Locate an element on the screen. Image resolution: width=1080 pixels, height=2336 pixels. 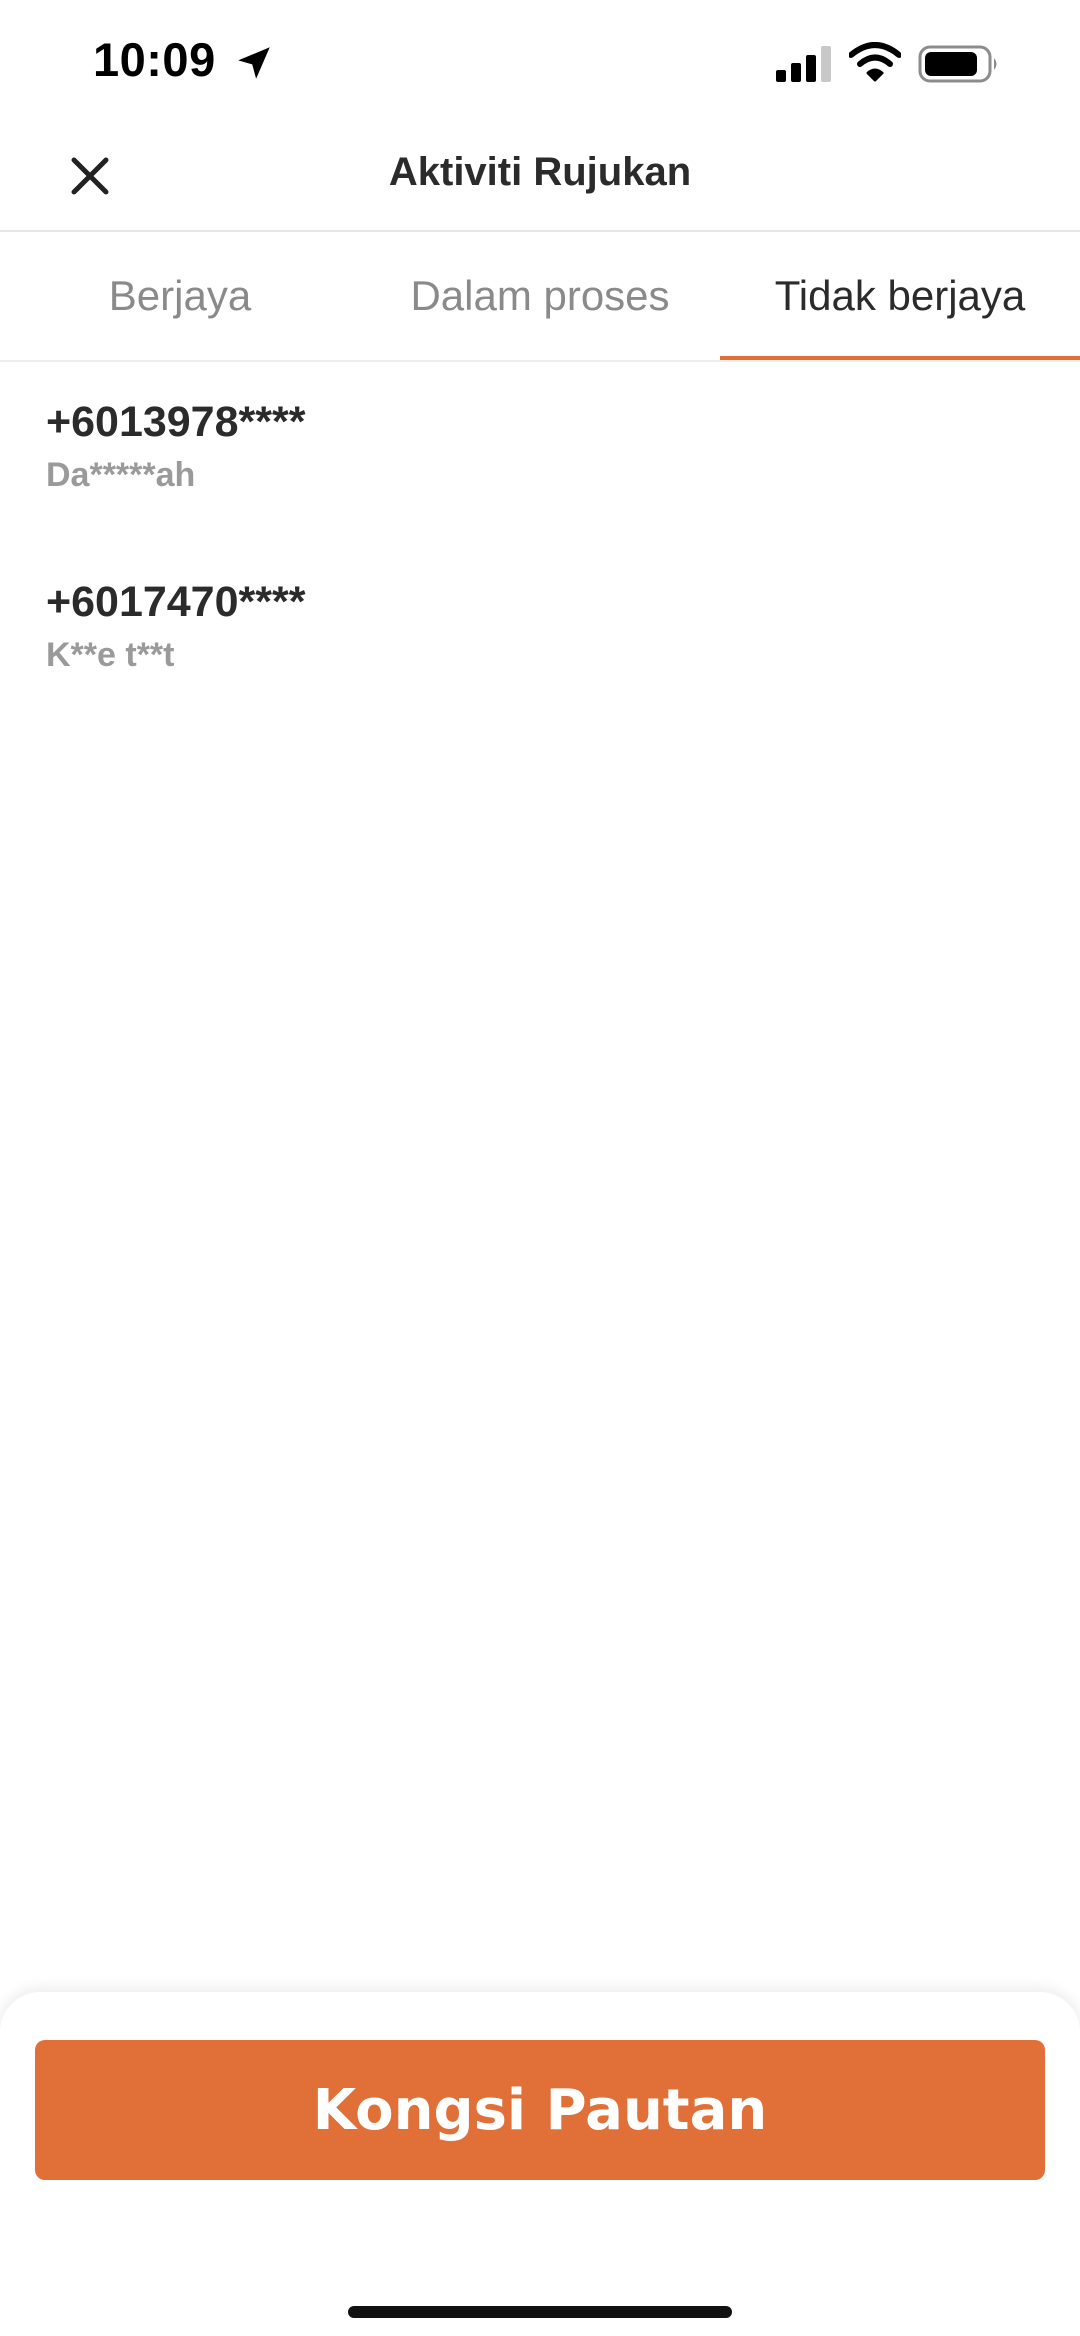
referral-phone: +6013978**** is located at coordinates (176, 422).